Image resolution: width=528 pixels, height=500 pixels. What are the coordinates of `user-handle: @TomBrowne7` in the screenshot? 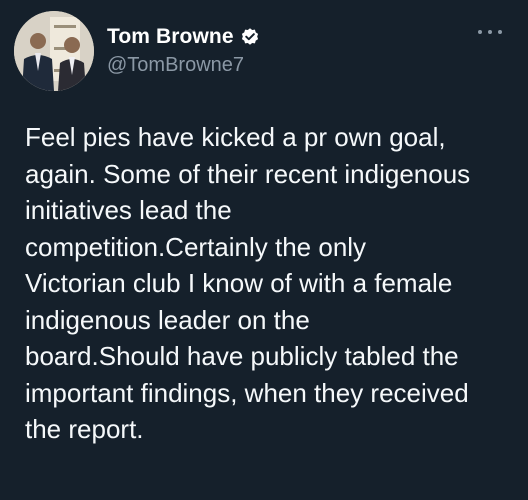 It's located at (175, 65).